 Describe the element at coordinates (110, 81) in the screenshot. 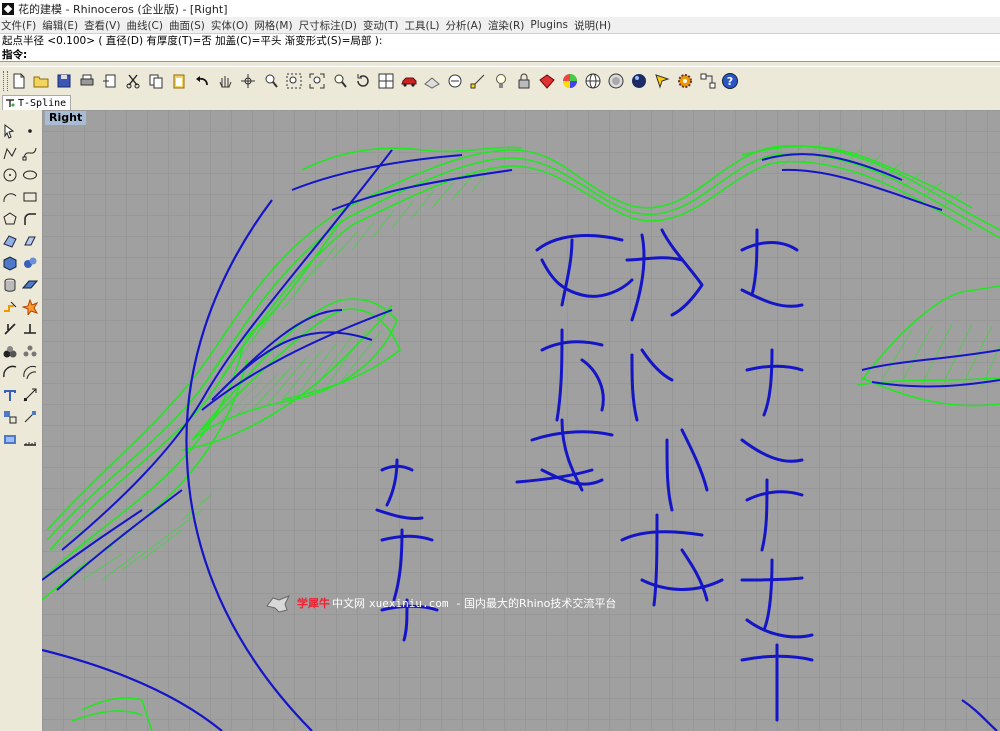

I see `import-icon` at that location.